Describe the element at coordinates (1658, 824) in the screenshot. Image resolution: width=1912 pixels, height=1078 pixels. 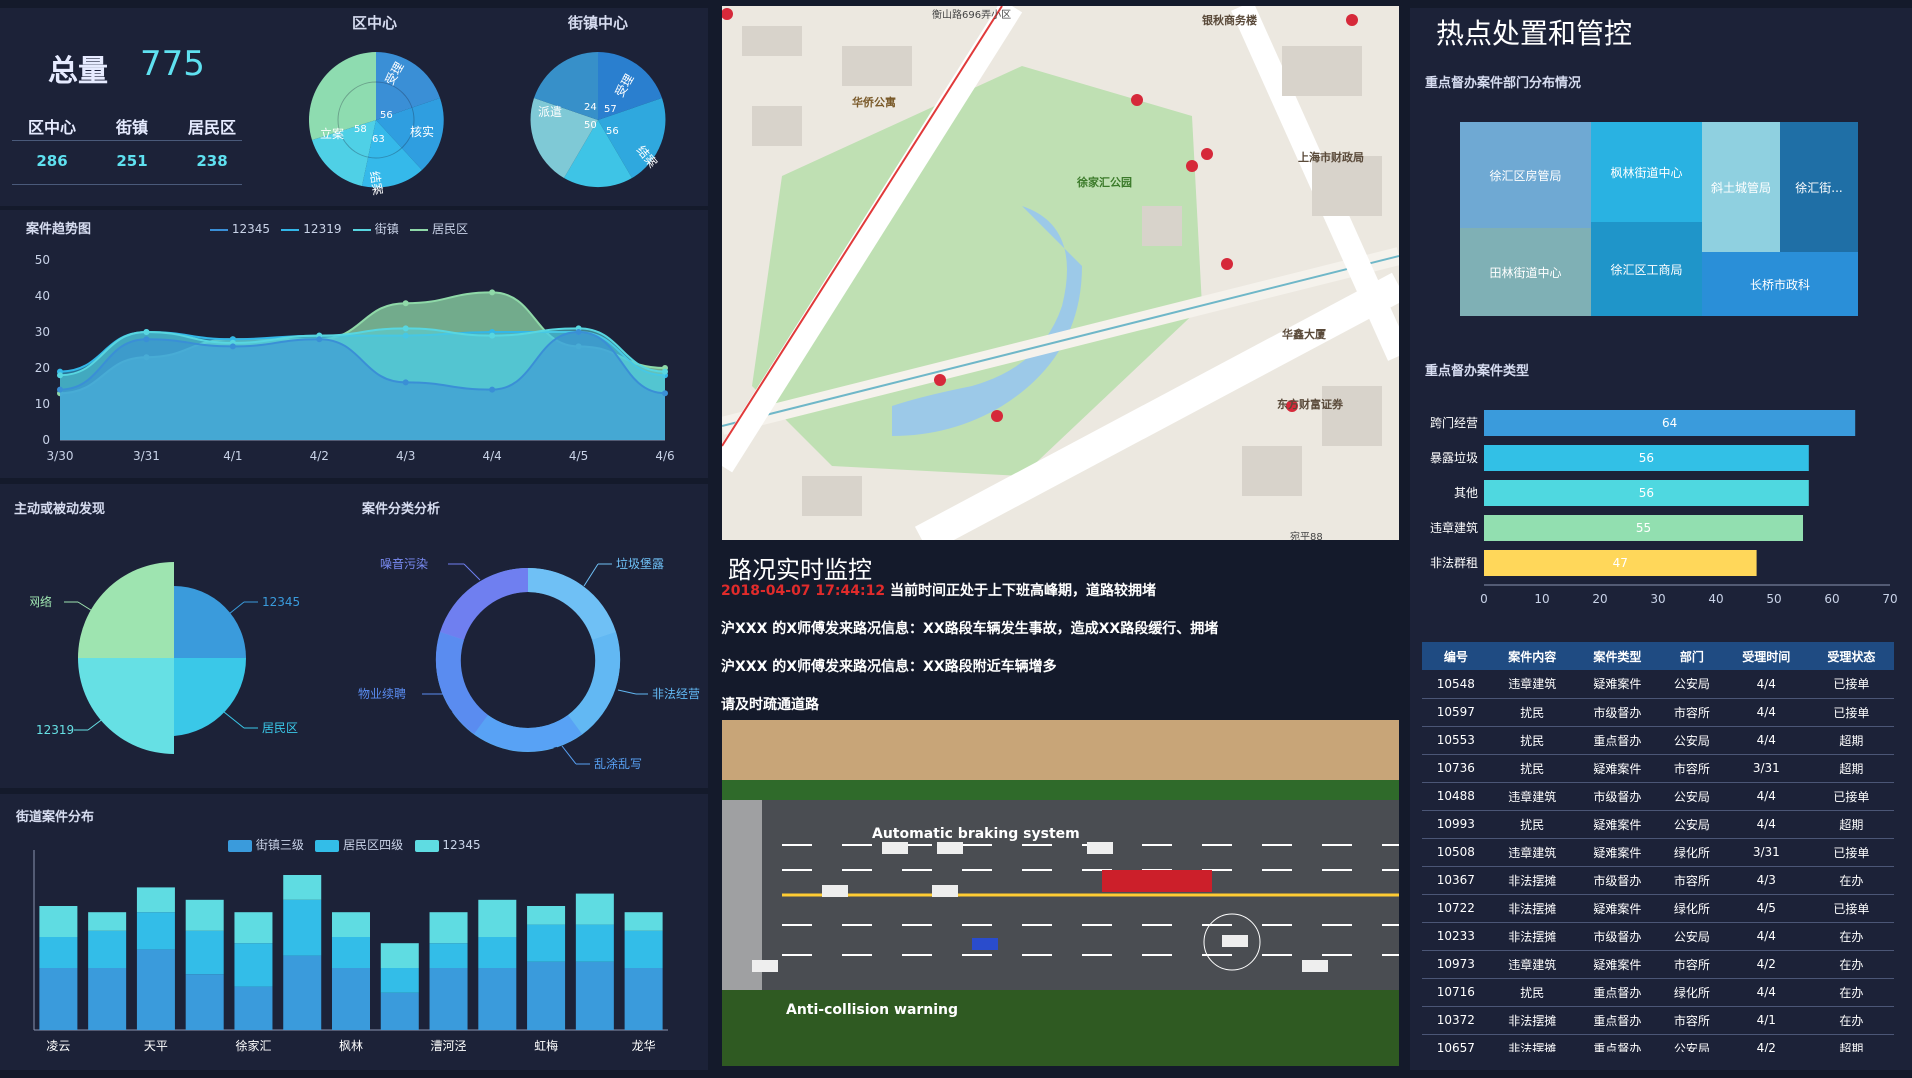
I see `table-row: 10993 扰民 疑难案件 公安局 4/4 超期` at that location.